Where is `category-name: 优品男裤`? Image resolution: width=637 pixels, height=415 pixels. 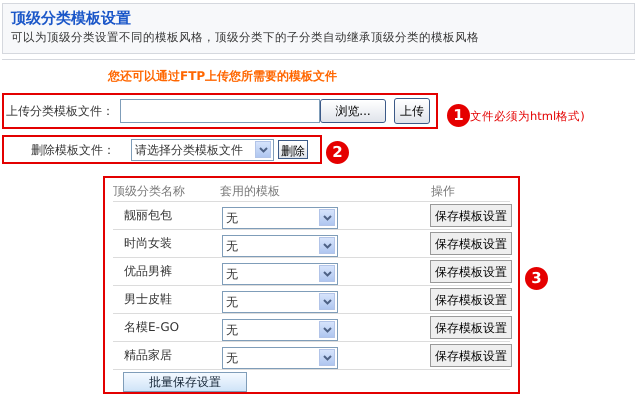
category-name: 优品男裤 is located at coordinates (148, 271).